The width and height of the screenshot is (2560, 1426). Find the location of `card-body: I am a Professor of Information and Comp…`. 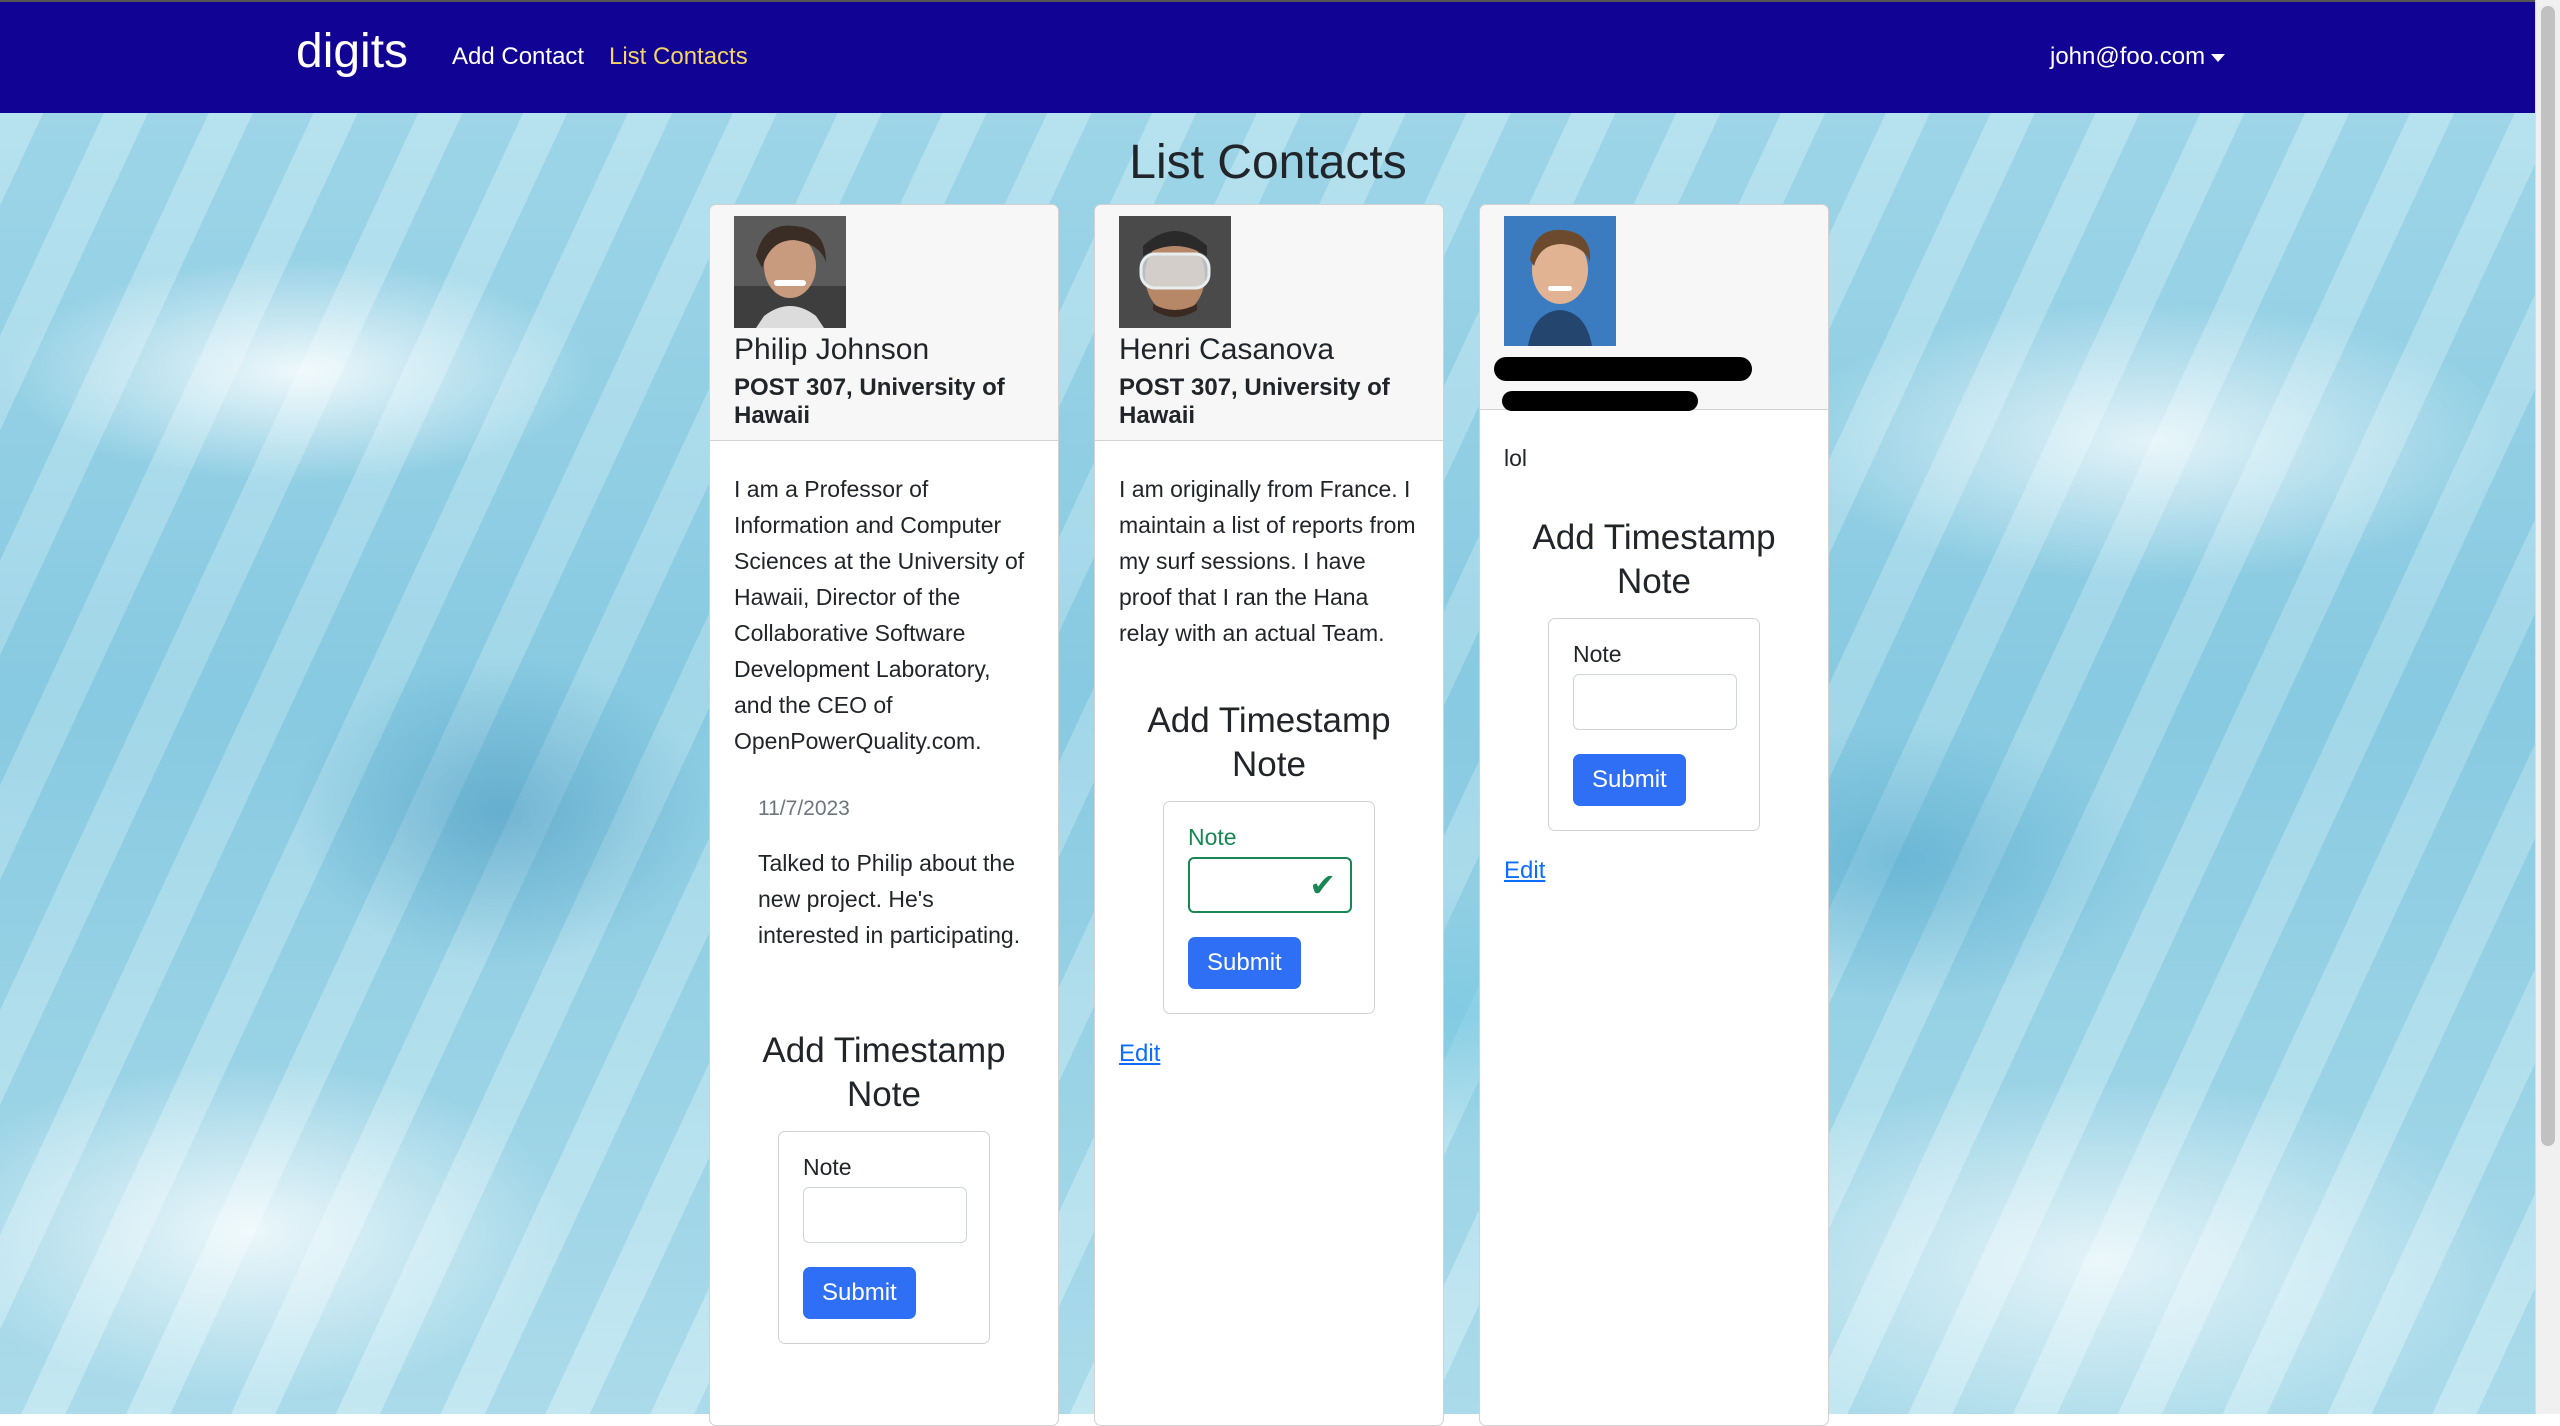

card-body: I am a Professor of Information and Comp… is located at coordinates (884, 902).